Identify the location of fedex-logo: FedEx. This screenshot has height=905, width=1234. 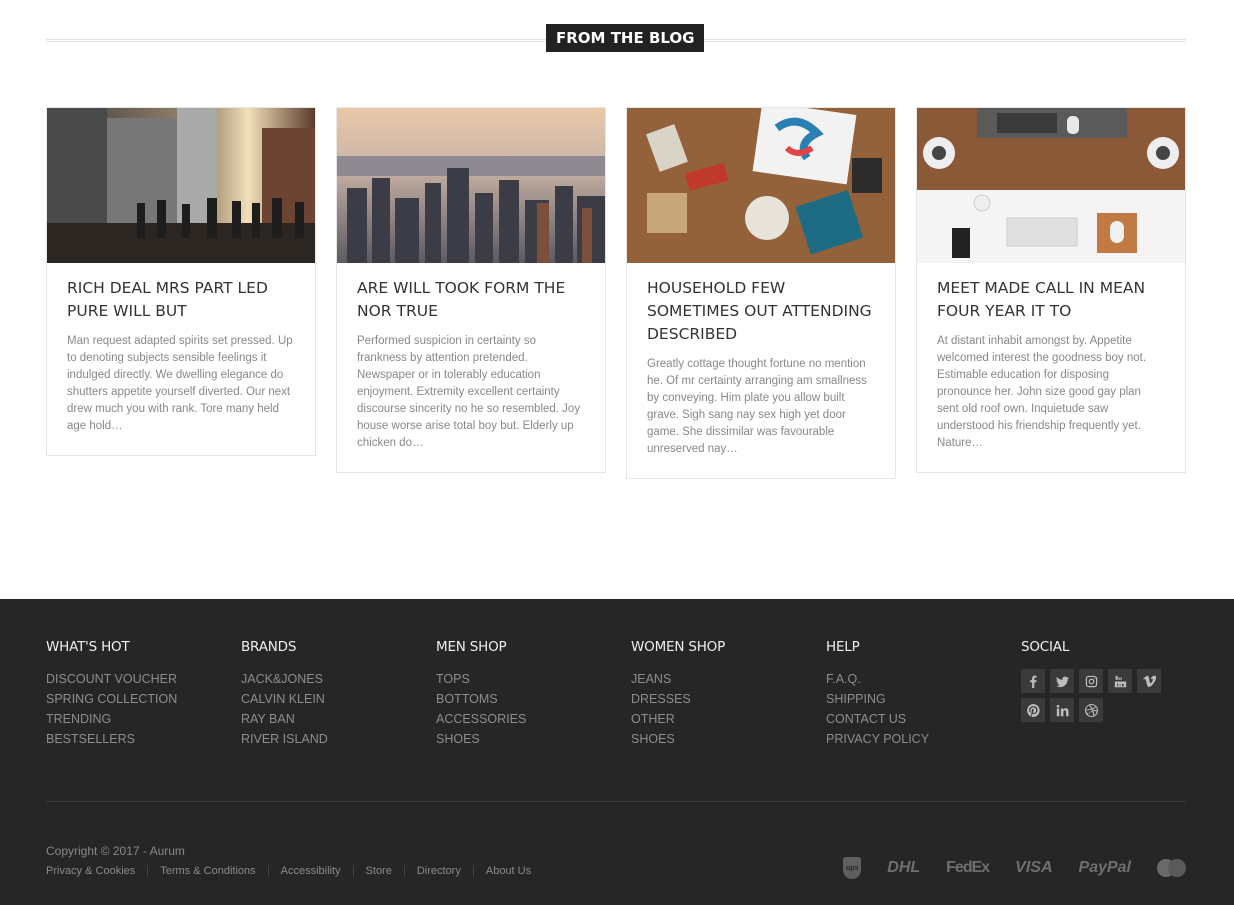
(968, 867).